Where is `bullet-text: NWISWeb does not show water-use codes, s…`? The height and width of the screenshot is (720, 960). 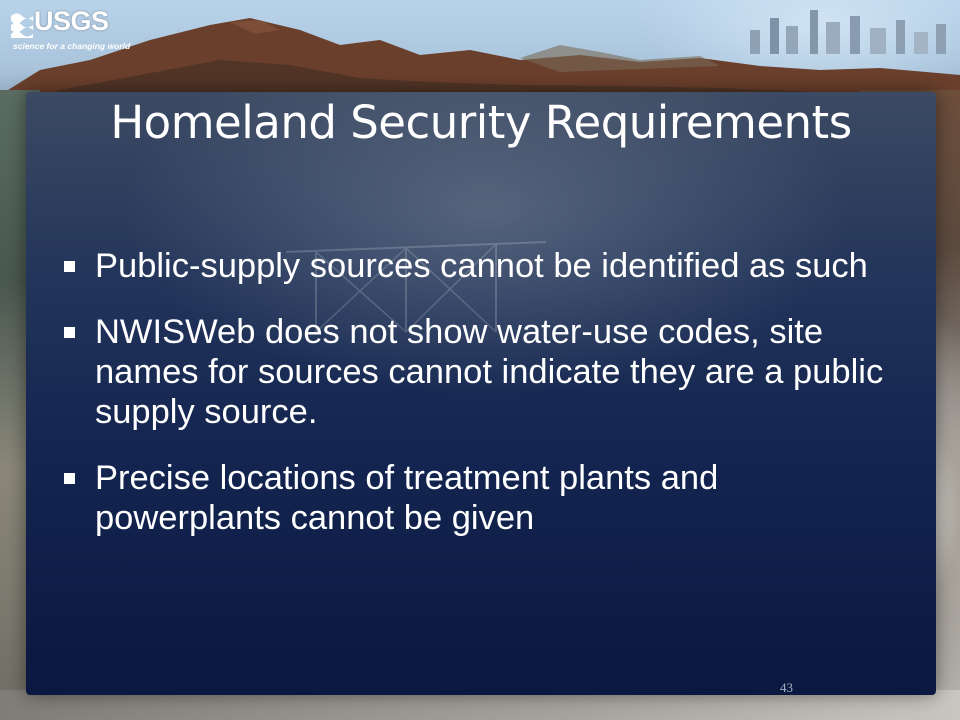 bullet-text: NWISWeb does not show water-use codes, s… is located at coordinates (489, 372).